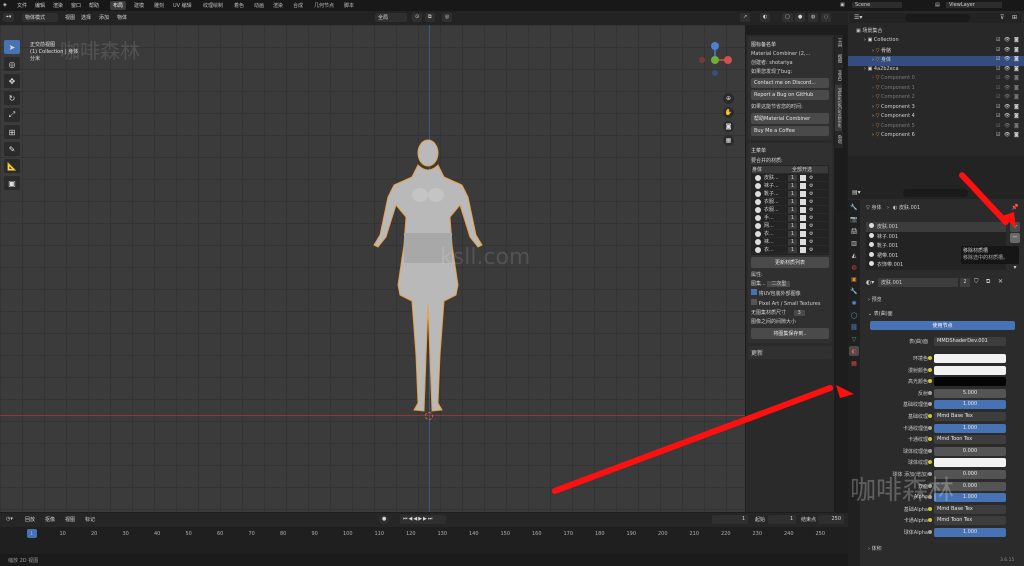 The height and width of the screenshot is (566, 1024). I want to click on workspace-tab: 动画, so click(259, 5).